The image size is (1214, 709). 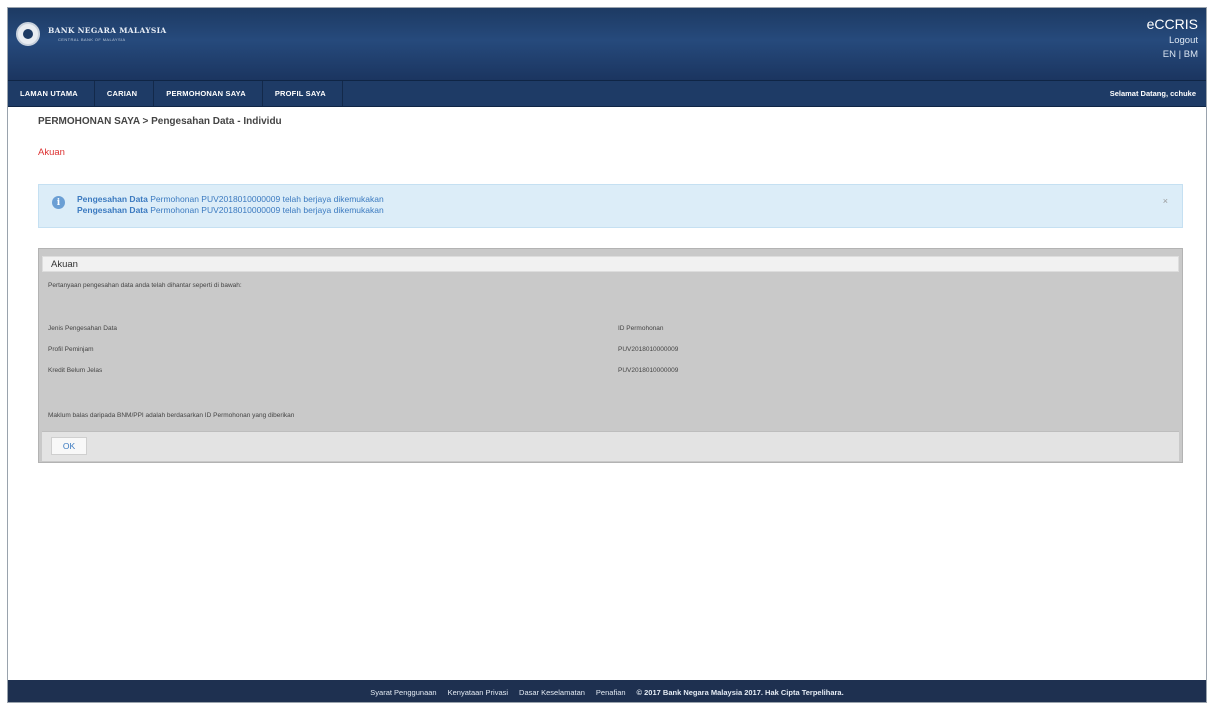 What do you see at coordinates (1152, 93) in the screenshot?
I see `welcome-text: Selamat Datang, cchuke` at bounding box center [1152, 93].